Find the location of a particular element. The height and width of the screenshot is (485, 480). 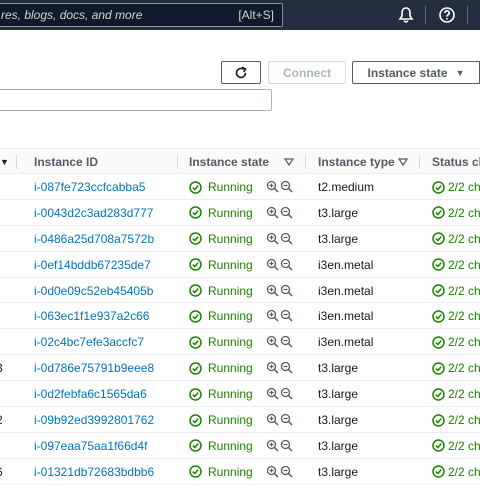

instance-state-dropdown: Instance state ▼ is located at coordinates (416, 72).